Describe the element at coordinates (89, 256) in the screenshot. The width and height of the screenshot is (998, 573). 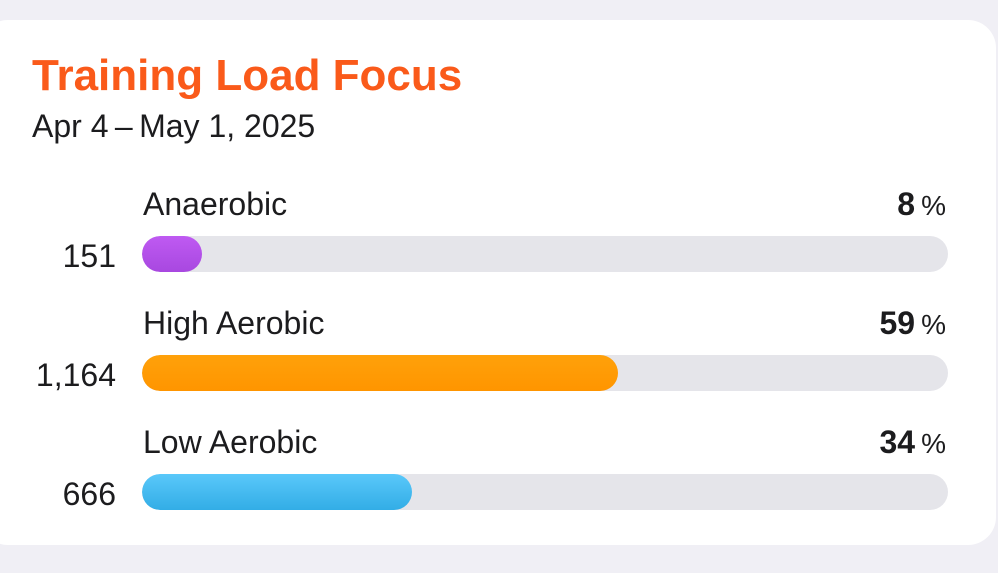
I see `metric-count: 151` at that location.